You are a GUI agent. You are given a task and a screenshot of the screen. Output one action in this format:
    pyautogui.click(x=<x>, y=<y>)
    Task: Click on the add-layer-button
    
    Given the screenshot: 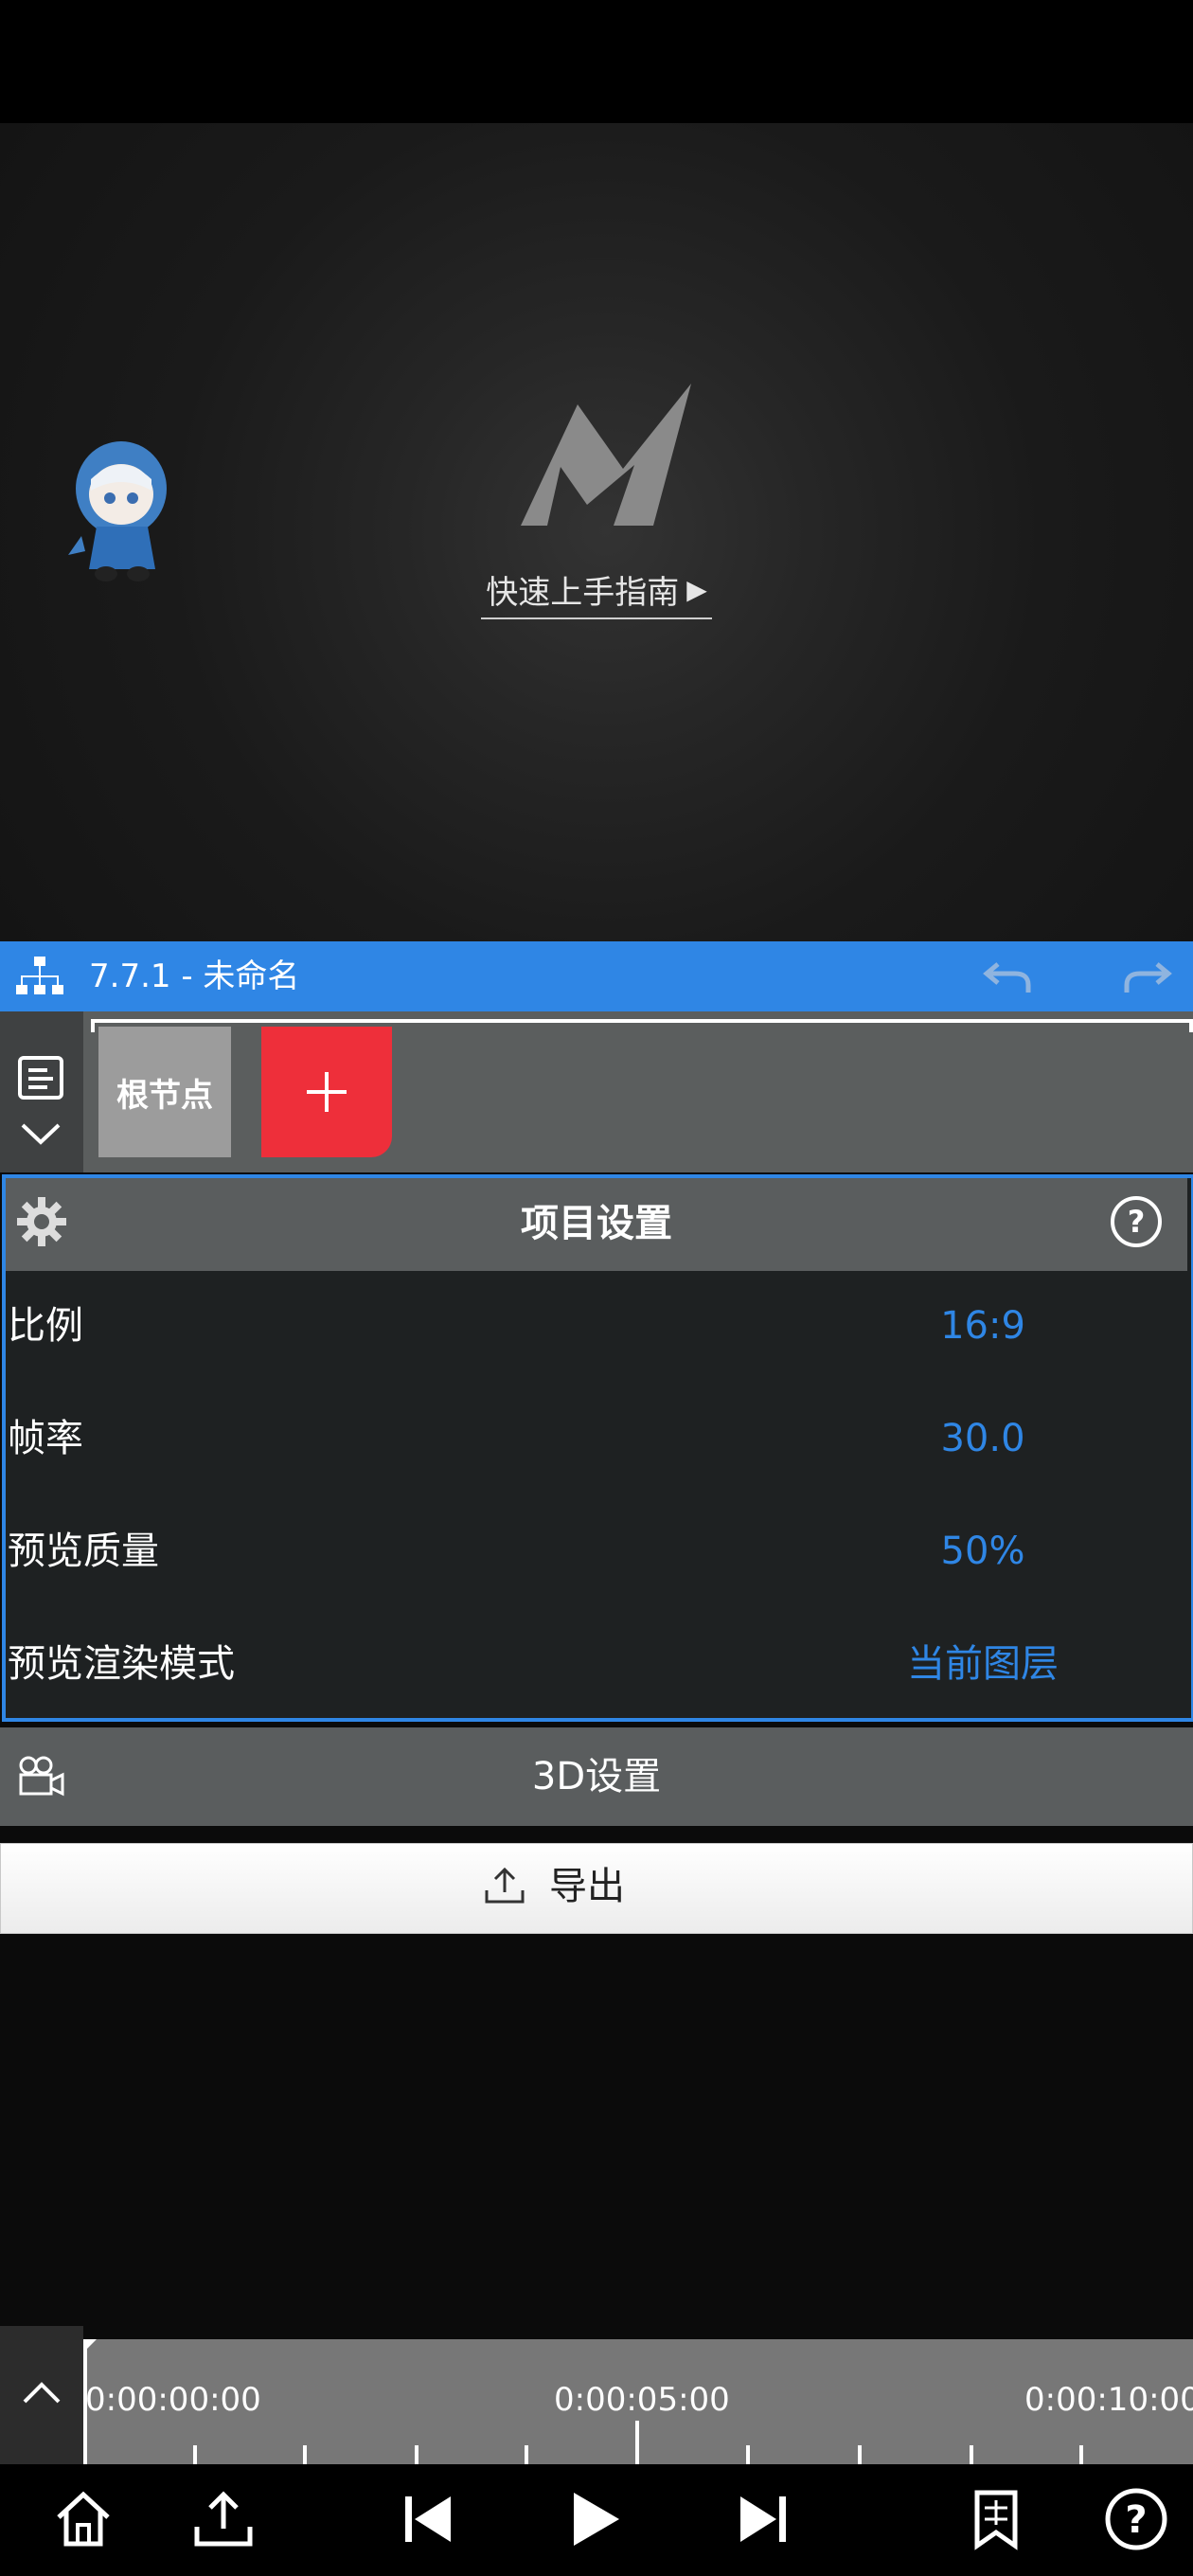 What is the action you would take?
    pyautogui.click(x=326, y=1092)
    